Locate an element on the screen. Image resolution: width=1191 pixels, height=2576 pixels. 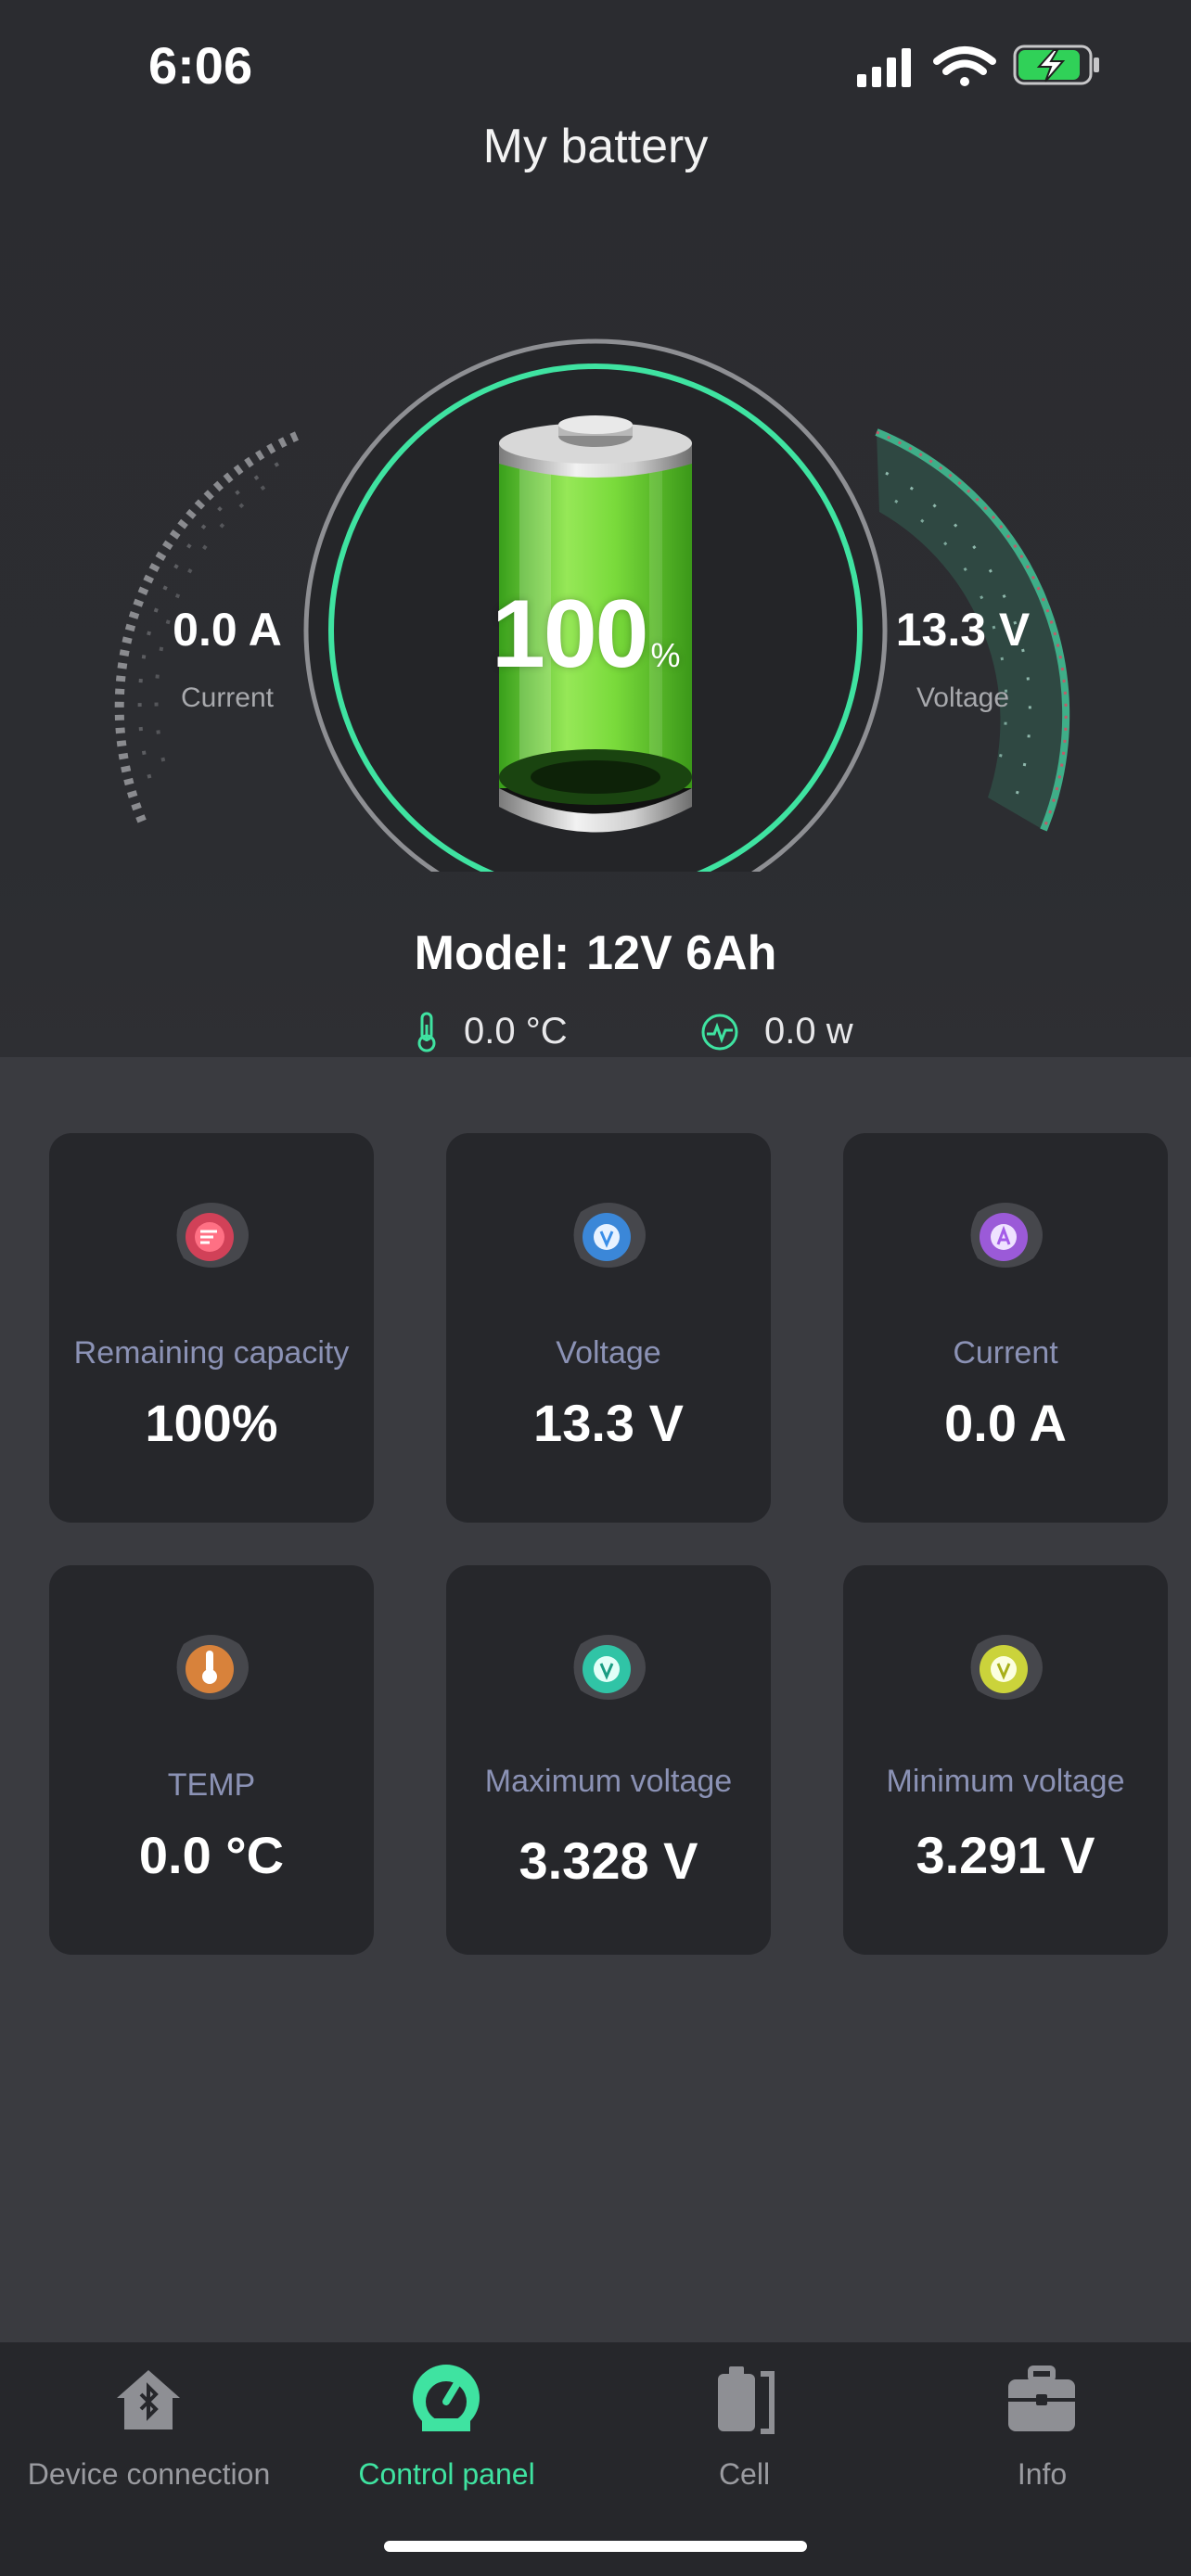
card-value: 13.3 V is located at coordinates (608, 1423).